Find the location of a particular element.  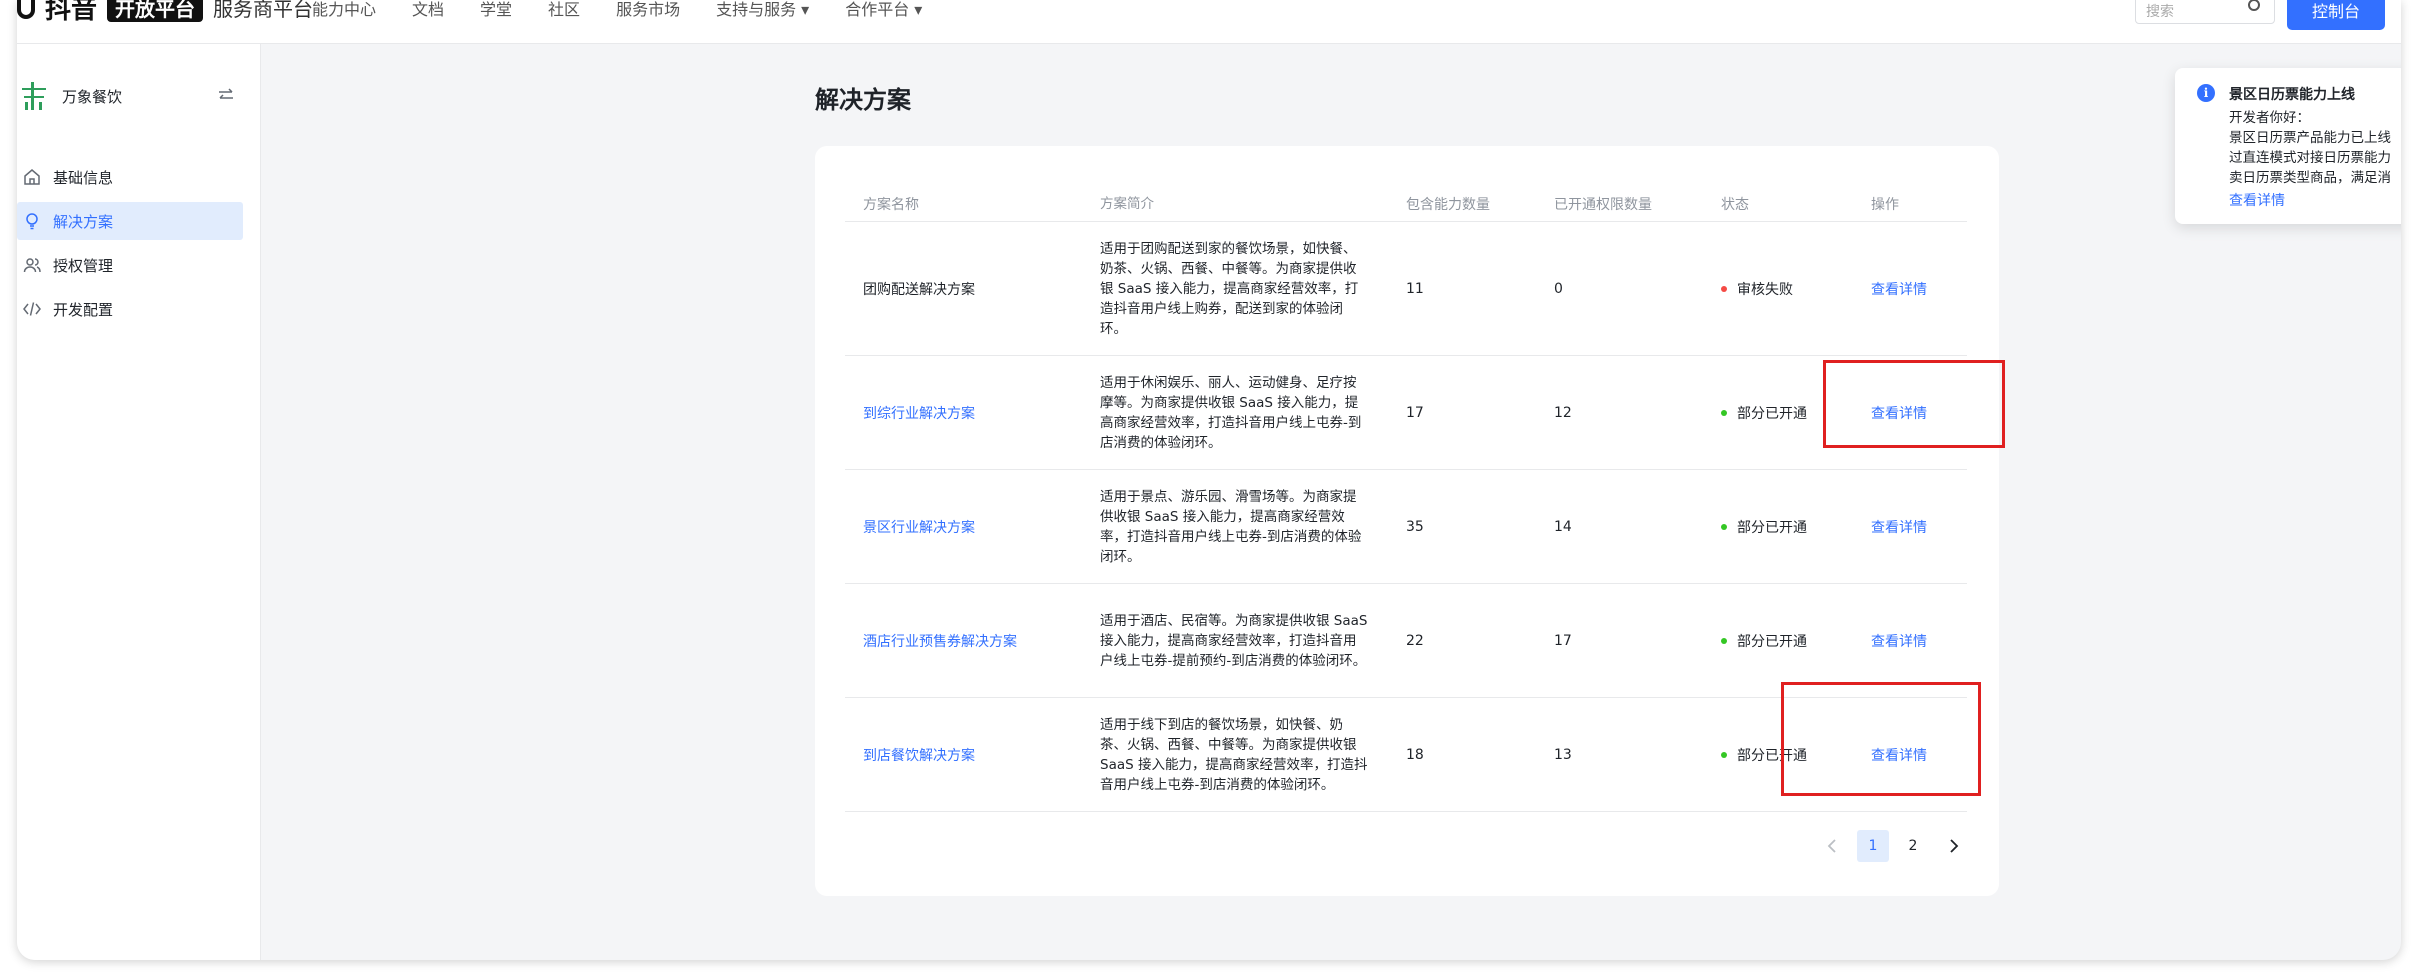

solution-name: 团购配送解决方案 is located at coordinates (919, 289).